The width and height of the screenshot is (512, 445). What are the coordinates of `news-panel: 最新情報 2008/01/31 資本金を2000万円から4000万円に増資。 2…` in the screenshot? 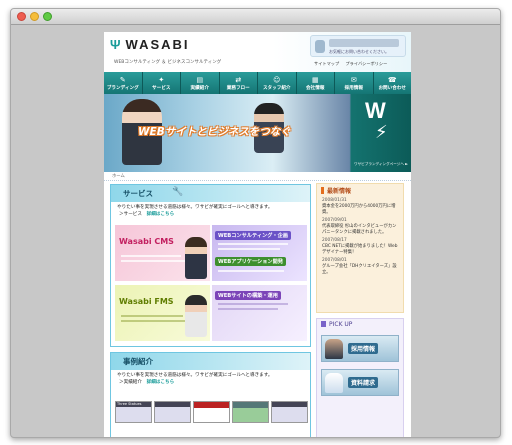 It's located at (360, 248).